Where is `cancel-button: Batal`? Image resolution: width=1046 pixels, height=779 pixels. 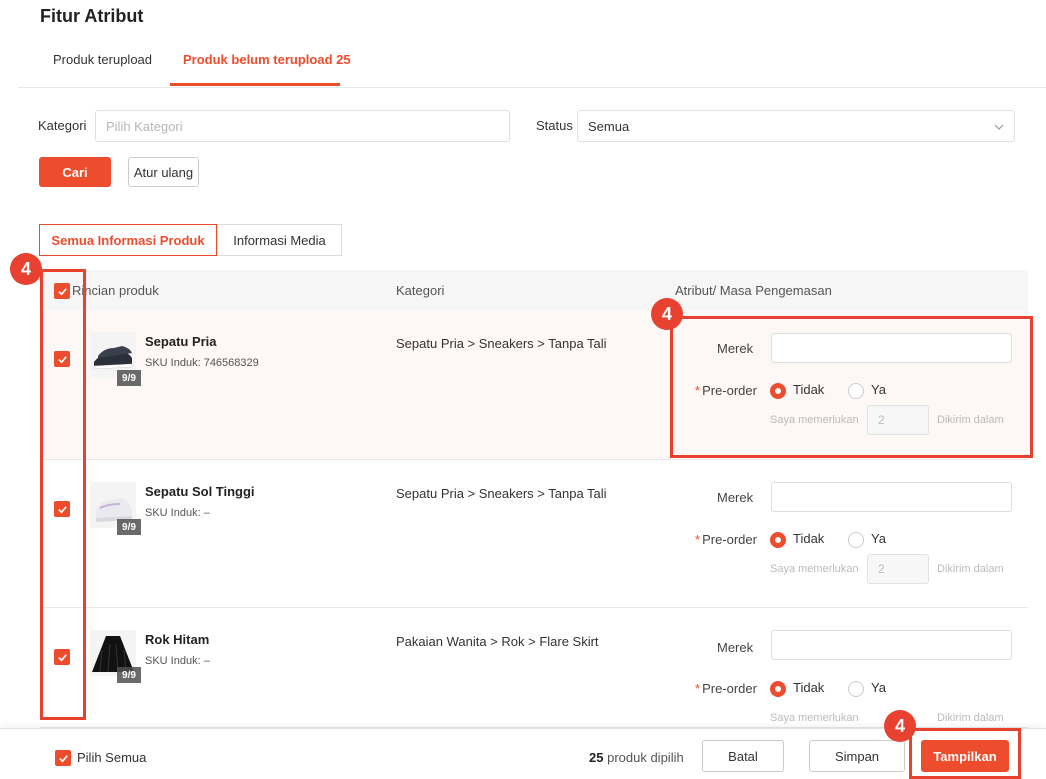
cancel-button: Batal is located at coordinates (743, 756).